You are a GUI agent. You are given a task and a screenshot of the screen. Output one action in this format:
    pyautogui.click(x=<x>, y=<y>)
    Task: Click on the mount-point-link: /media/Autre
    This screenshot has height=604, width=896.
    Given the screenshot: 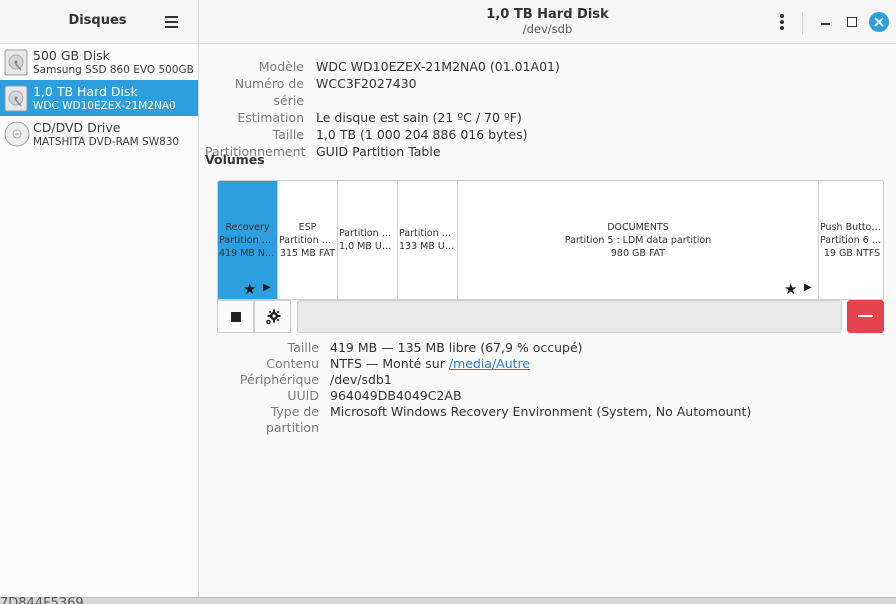 What is the action you would take?
    pyautogui.click(x=489, y=363)
    